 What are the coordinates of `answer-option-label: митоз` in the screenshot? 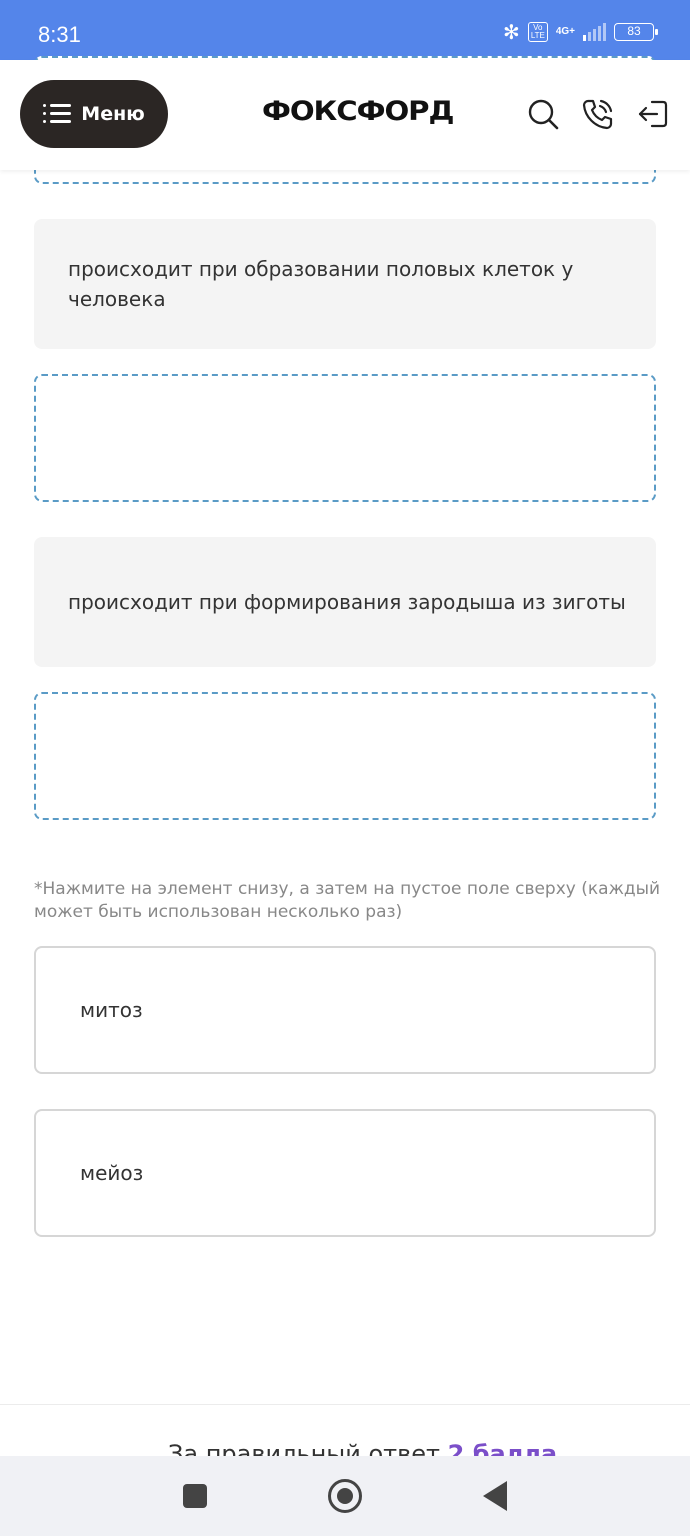 It's located at (111, 1010).